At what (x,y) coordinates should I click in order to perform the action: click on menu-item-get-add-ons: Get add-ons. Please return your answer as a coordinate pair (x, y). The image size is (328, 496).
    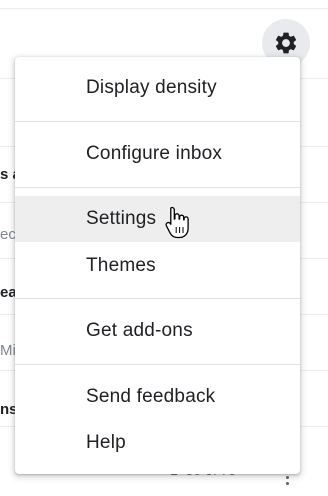
    Looking at the image, I should click on (157, 331).